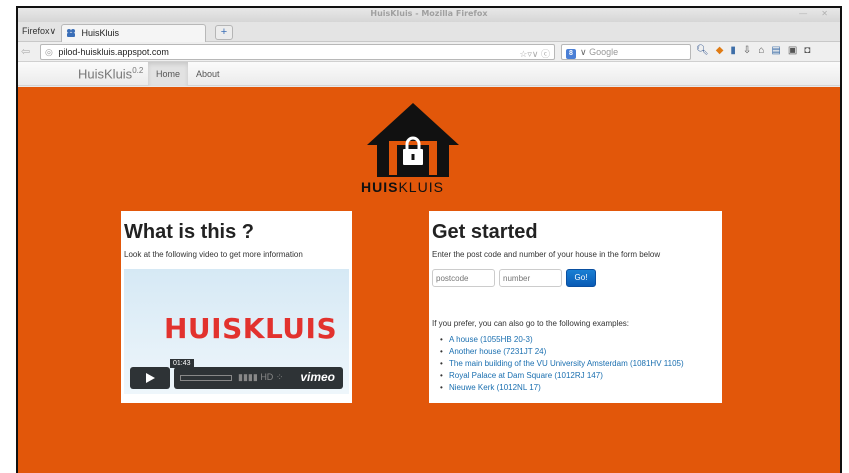 The image size is (849, 473). What do you see at coordinates (39, 31) in the screenshot?
I see `firefox-menu-button: Firefox∨` at bounding box center [39, 31].